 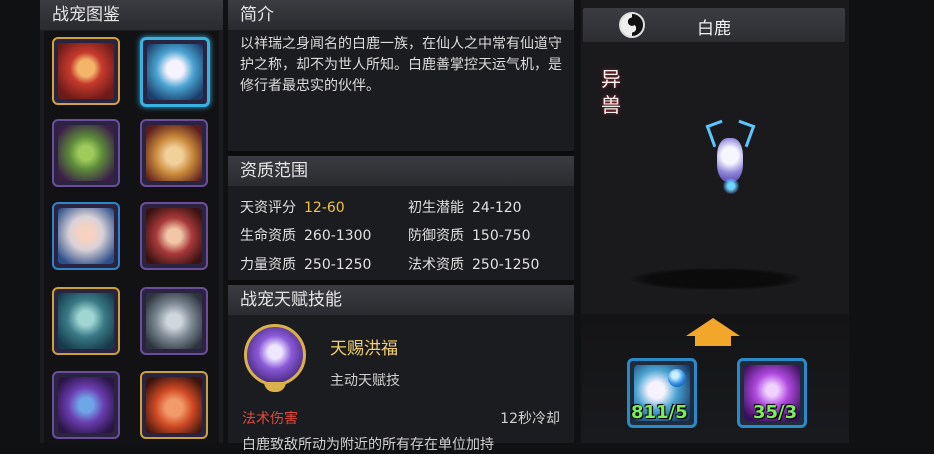 What do you see at coordinates (716, 279) in the screenshot?
I see `pet-shadow` at bounding box center [716, 279].